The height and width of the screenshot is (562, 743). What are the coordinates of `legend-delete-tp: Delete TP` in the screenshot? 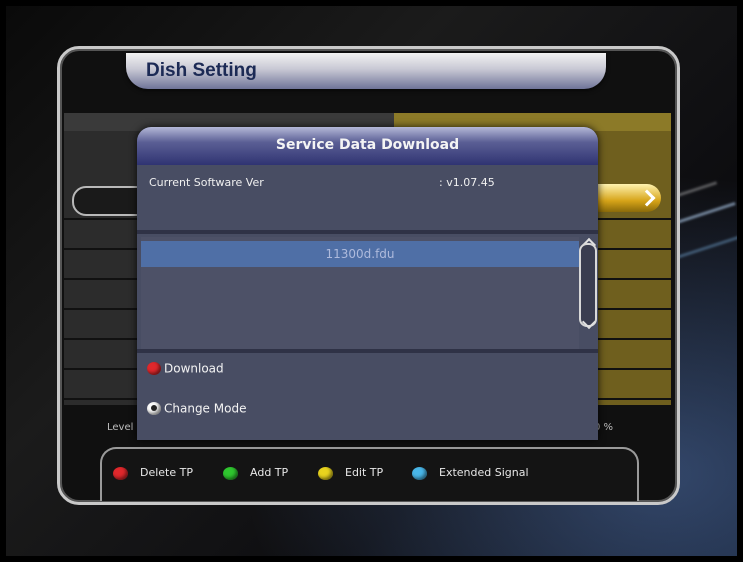 It's located at (166, 472).